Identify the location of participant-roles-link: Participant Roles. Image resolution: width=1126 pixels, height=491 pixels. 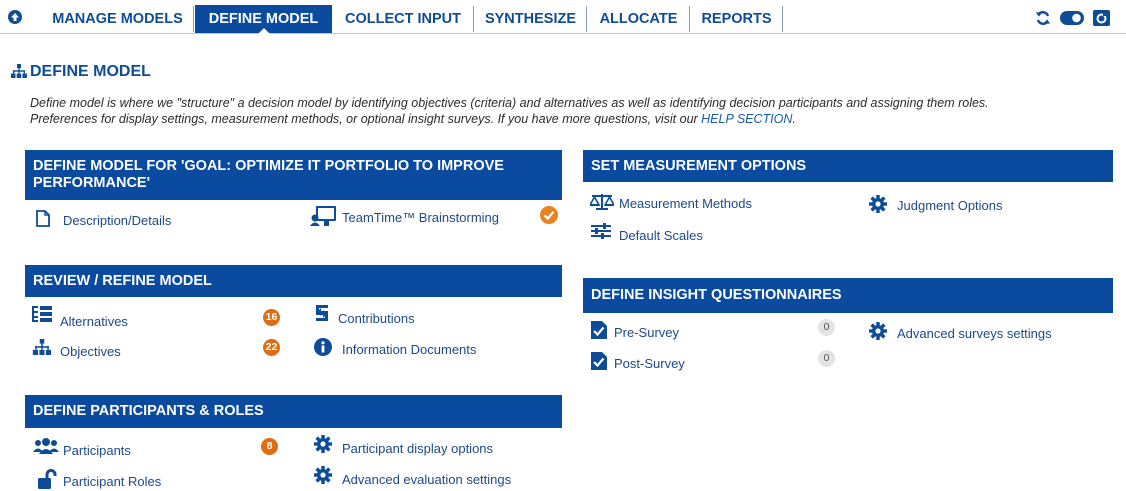
(112, 481).